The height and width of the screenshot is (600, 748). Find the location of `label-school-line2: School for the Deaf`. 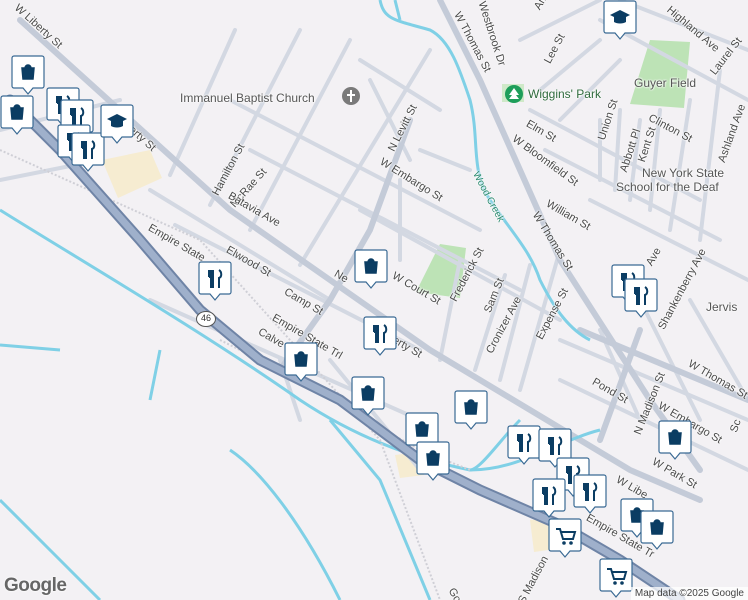

label-school-line2: School for the Deaf is located at coordinates (667, 187).